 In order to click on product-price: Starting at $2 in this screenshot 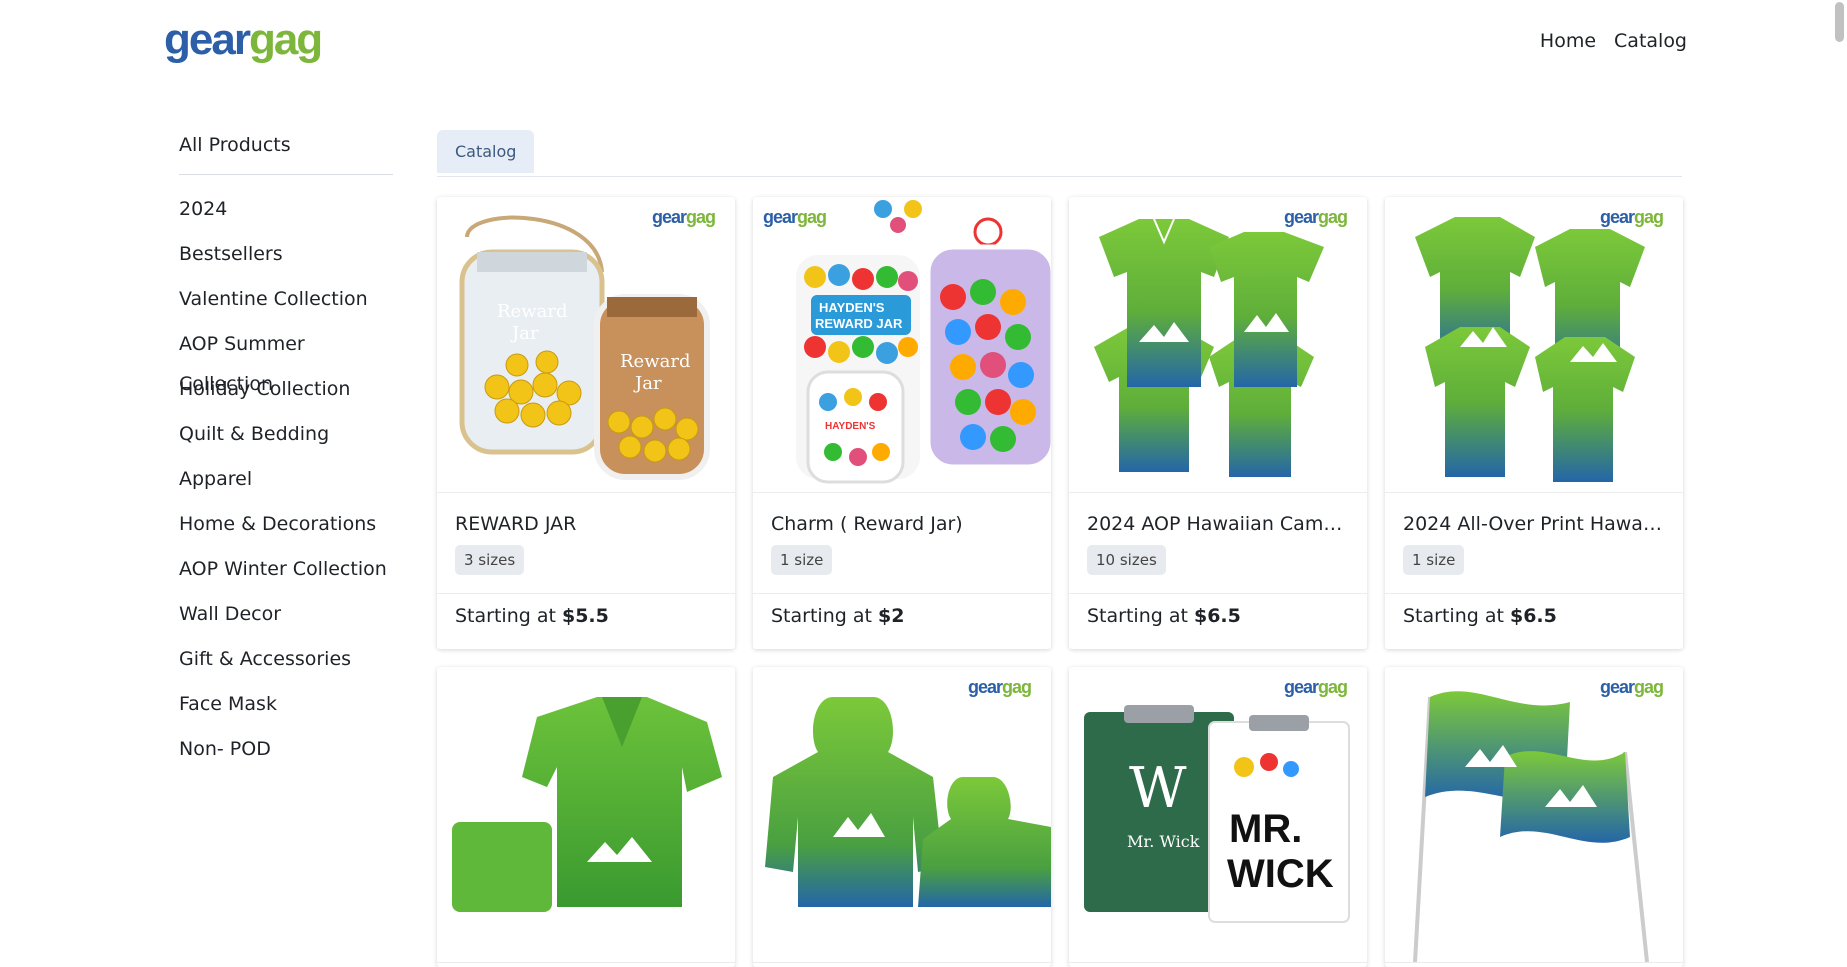, I will do `click(902, 615)`.